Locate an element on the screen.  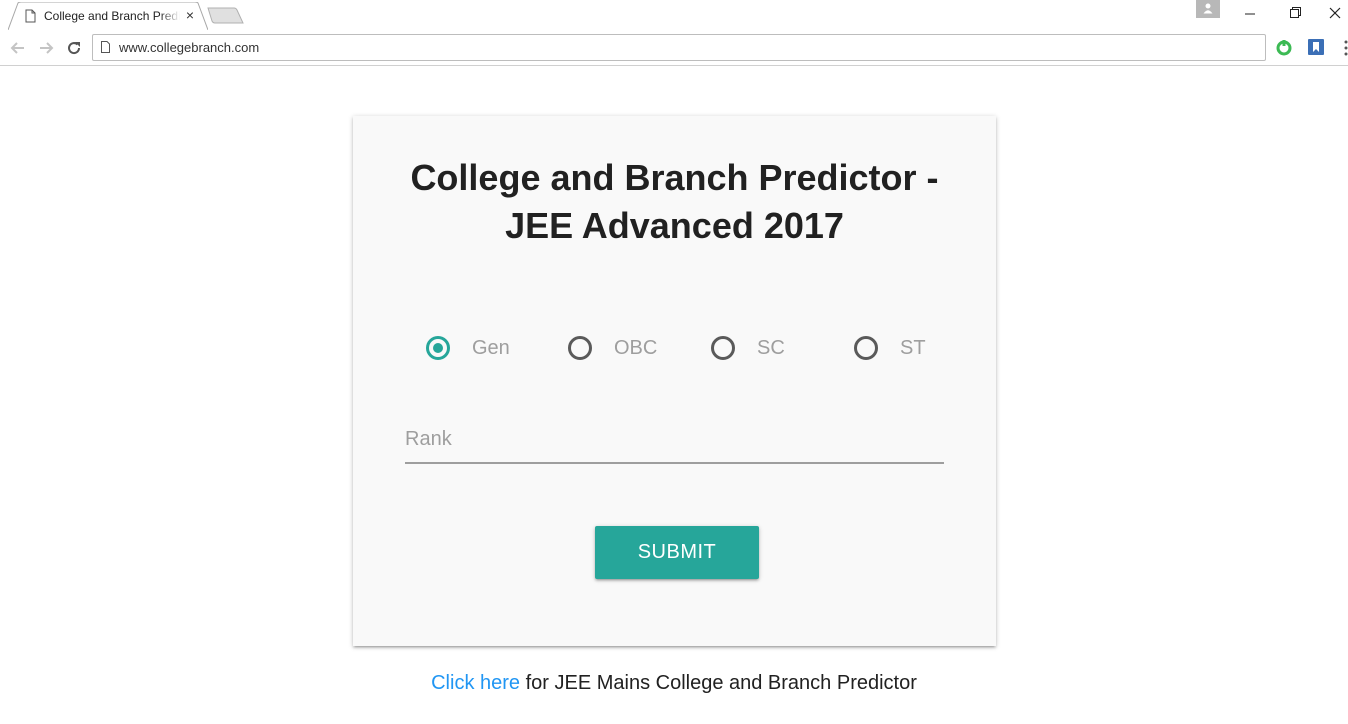
menu-dots-icon is located at coordinates (1344, 48).